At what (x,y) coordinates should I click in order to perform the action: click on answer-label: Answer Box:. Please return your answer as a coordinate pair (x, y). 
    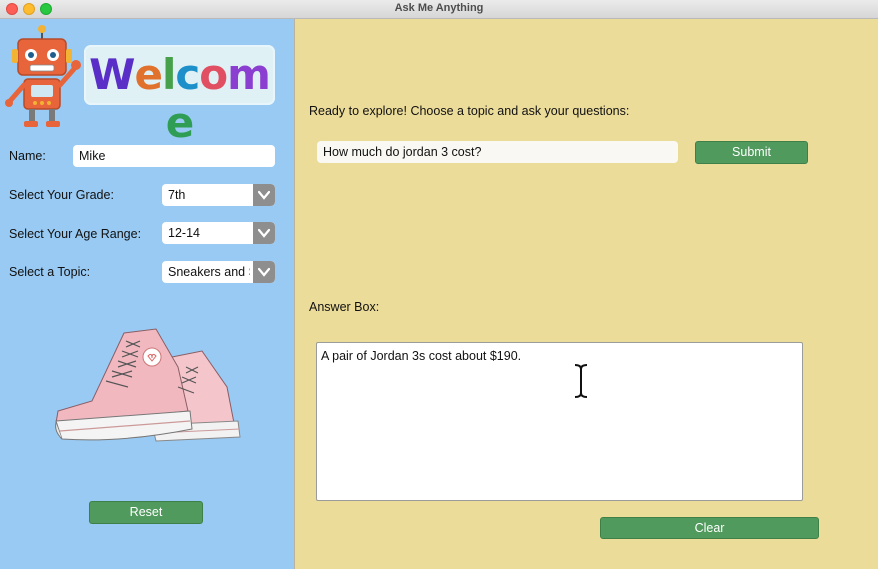
    Looking at the image, I should click on (344, 307).